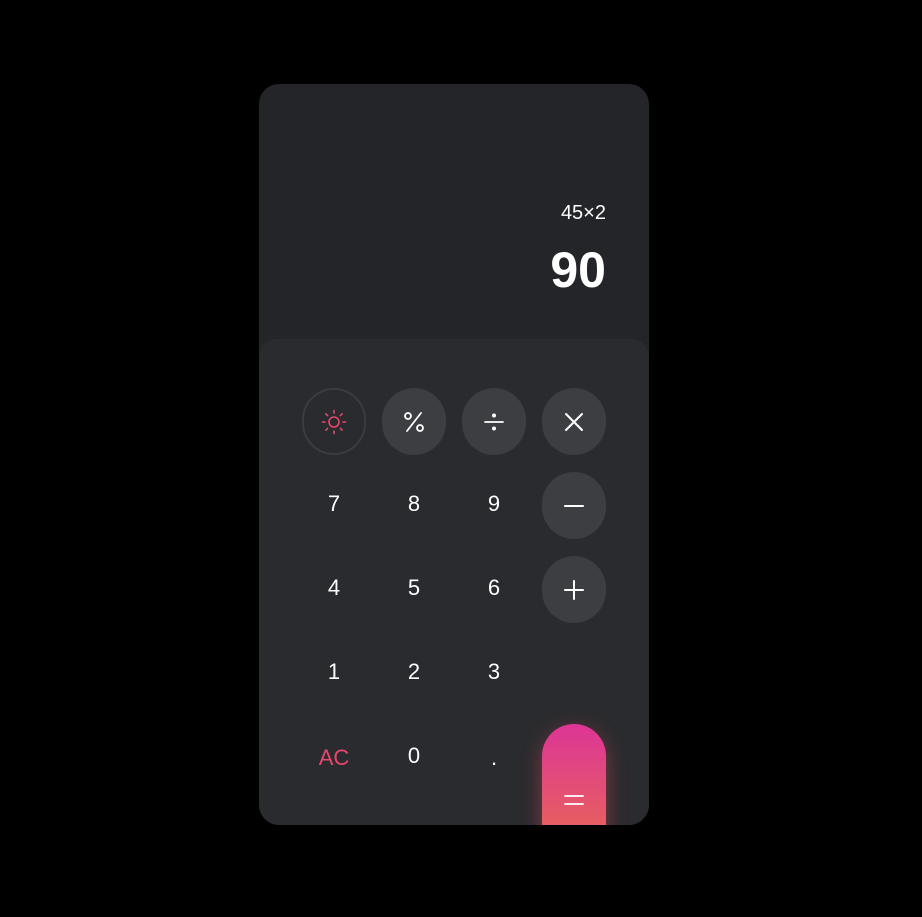 This screenshot has height=917, width=922. I want to click on expression-text: 45×2, so click(583, 213).